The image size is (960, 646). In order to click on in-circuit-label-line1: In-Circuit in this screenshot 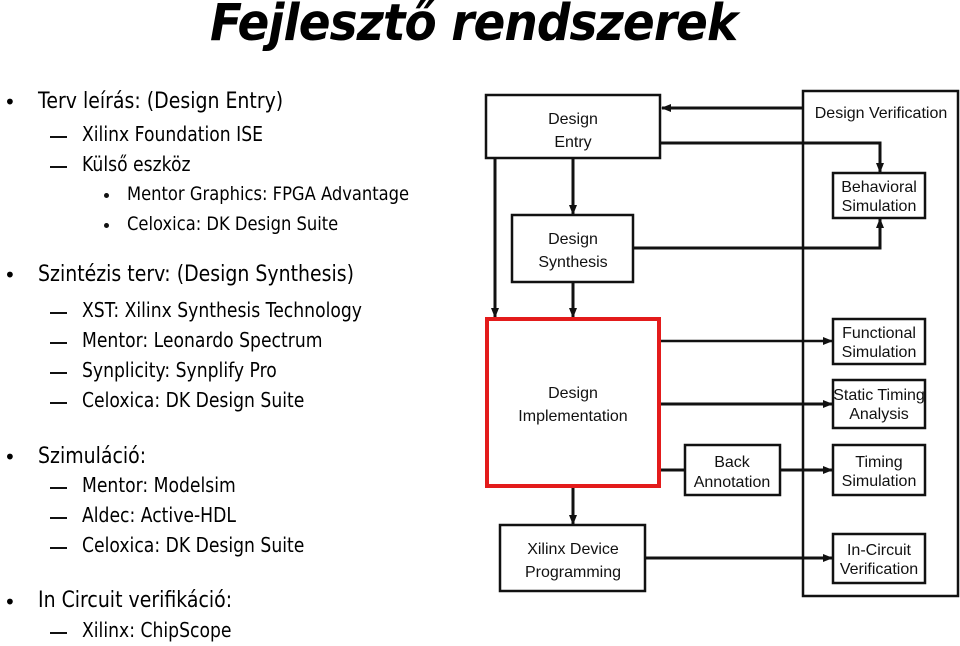, I will do `click(879, 550)`.